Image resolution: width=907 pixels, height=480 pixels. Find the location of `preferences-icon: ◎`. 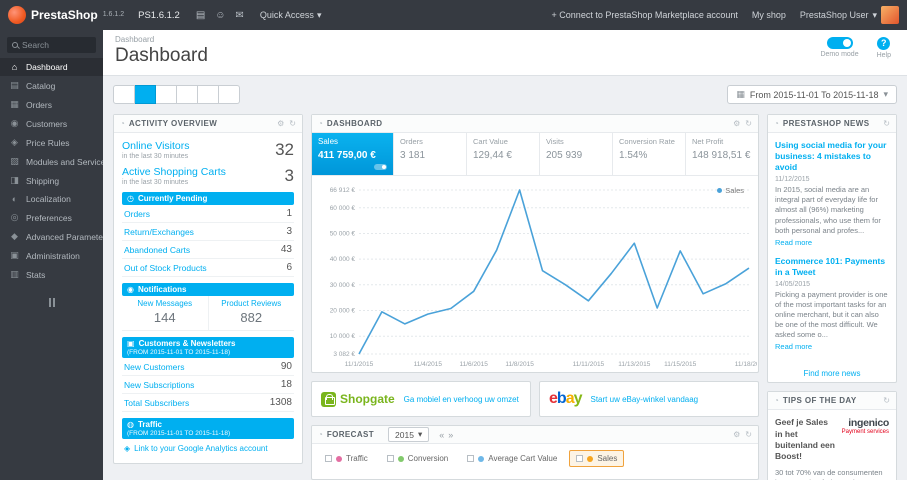

preferences-icon: ◎ is located at coordinates (14, 217).